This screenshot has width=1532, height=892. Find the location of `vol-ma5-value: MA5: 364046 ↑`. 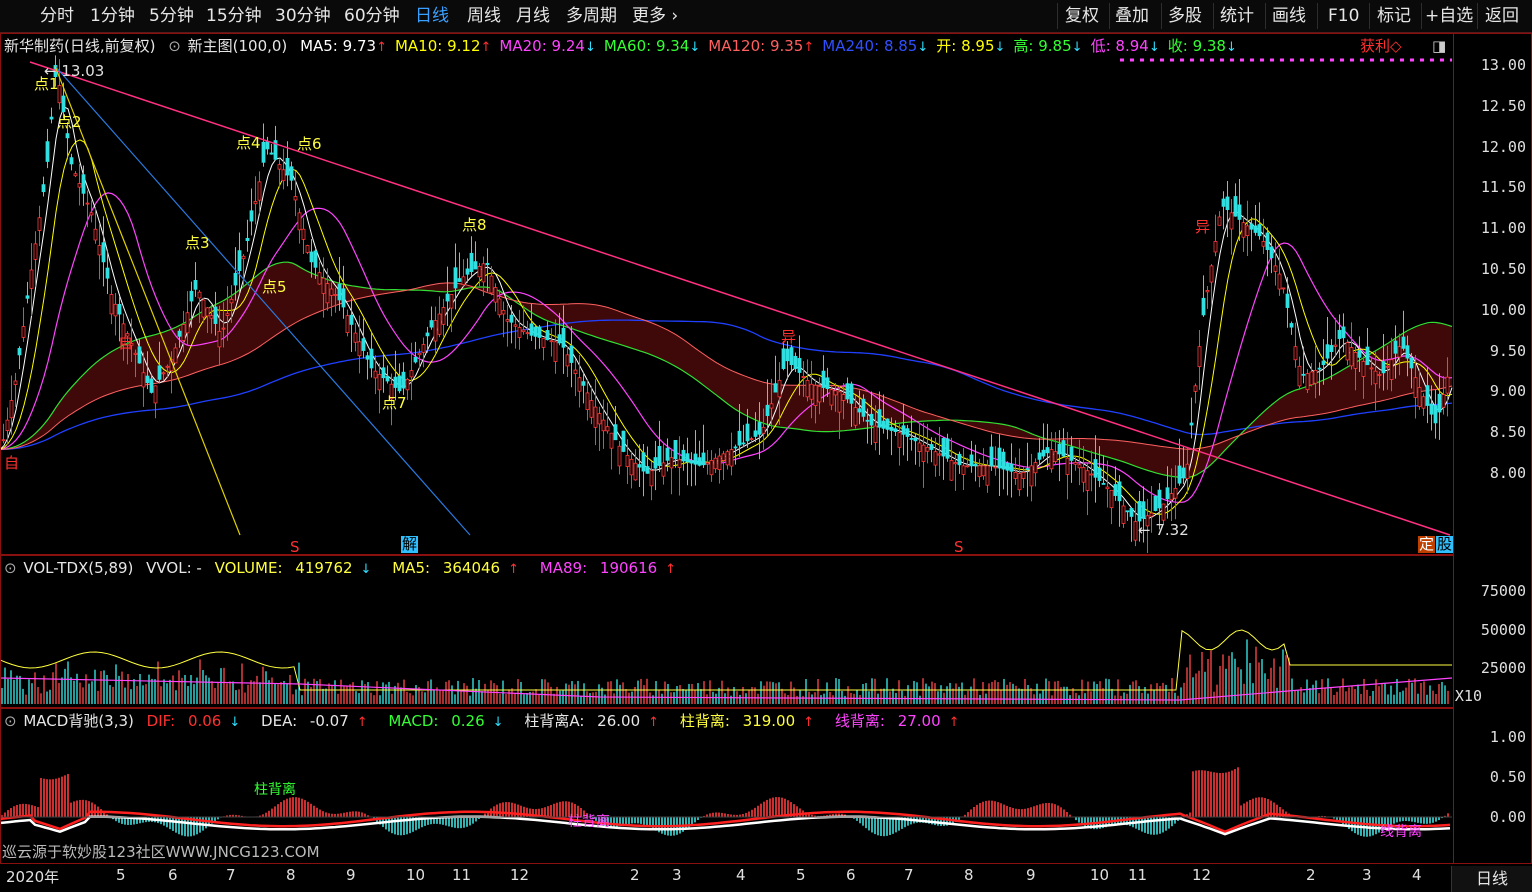

vol-ma5-value: MA5: 364046 ↑ is located at coordinates (455, 568).